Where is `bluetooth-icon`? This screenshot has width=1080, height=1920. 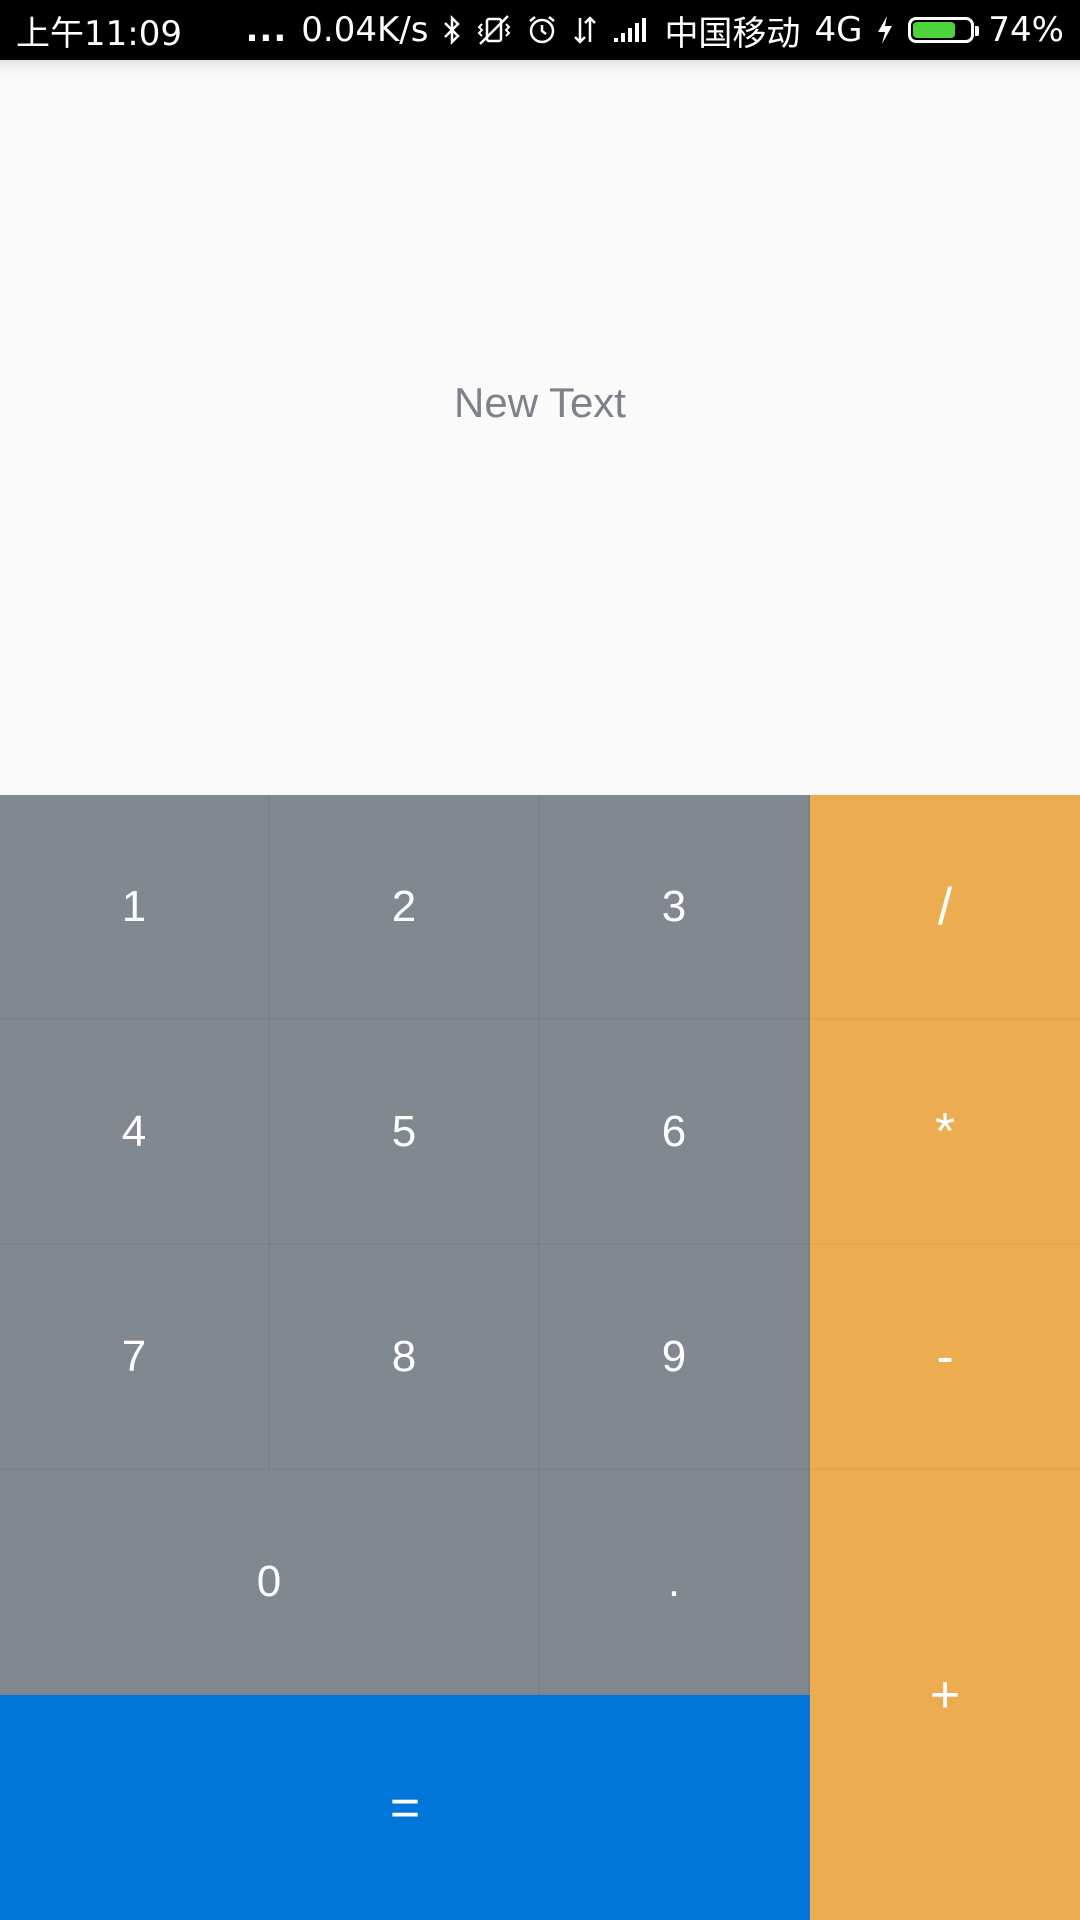
bluetooth-icon is located at coordinates (452, 30).